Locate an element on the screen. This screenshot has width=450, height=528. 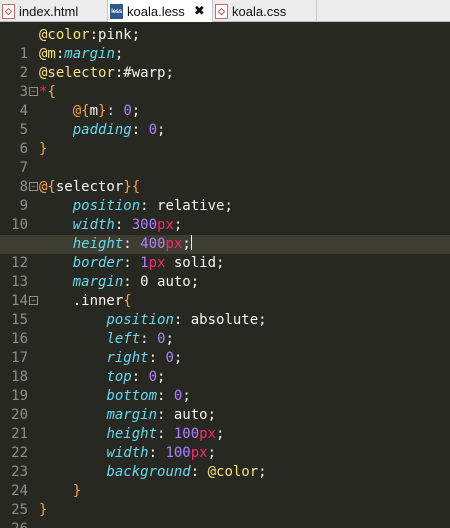
code-line: 25 } is located at coordinates (225, 500).